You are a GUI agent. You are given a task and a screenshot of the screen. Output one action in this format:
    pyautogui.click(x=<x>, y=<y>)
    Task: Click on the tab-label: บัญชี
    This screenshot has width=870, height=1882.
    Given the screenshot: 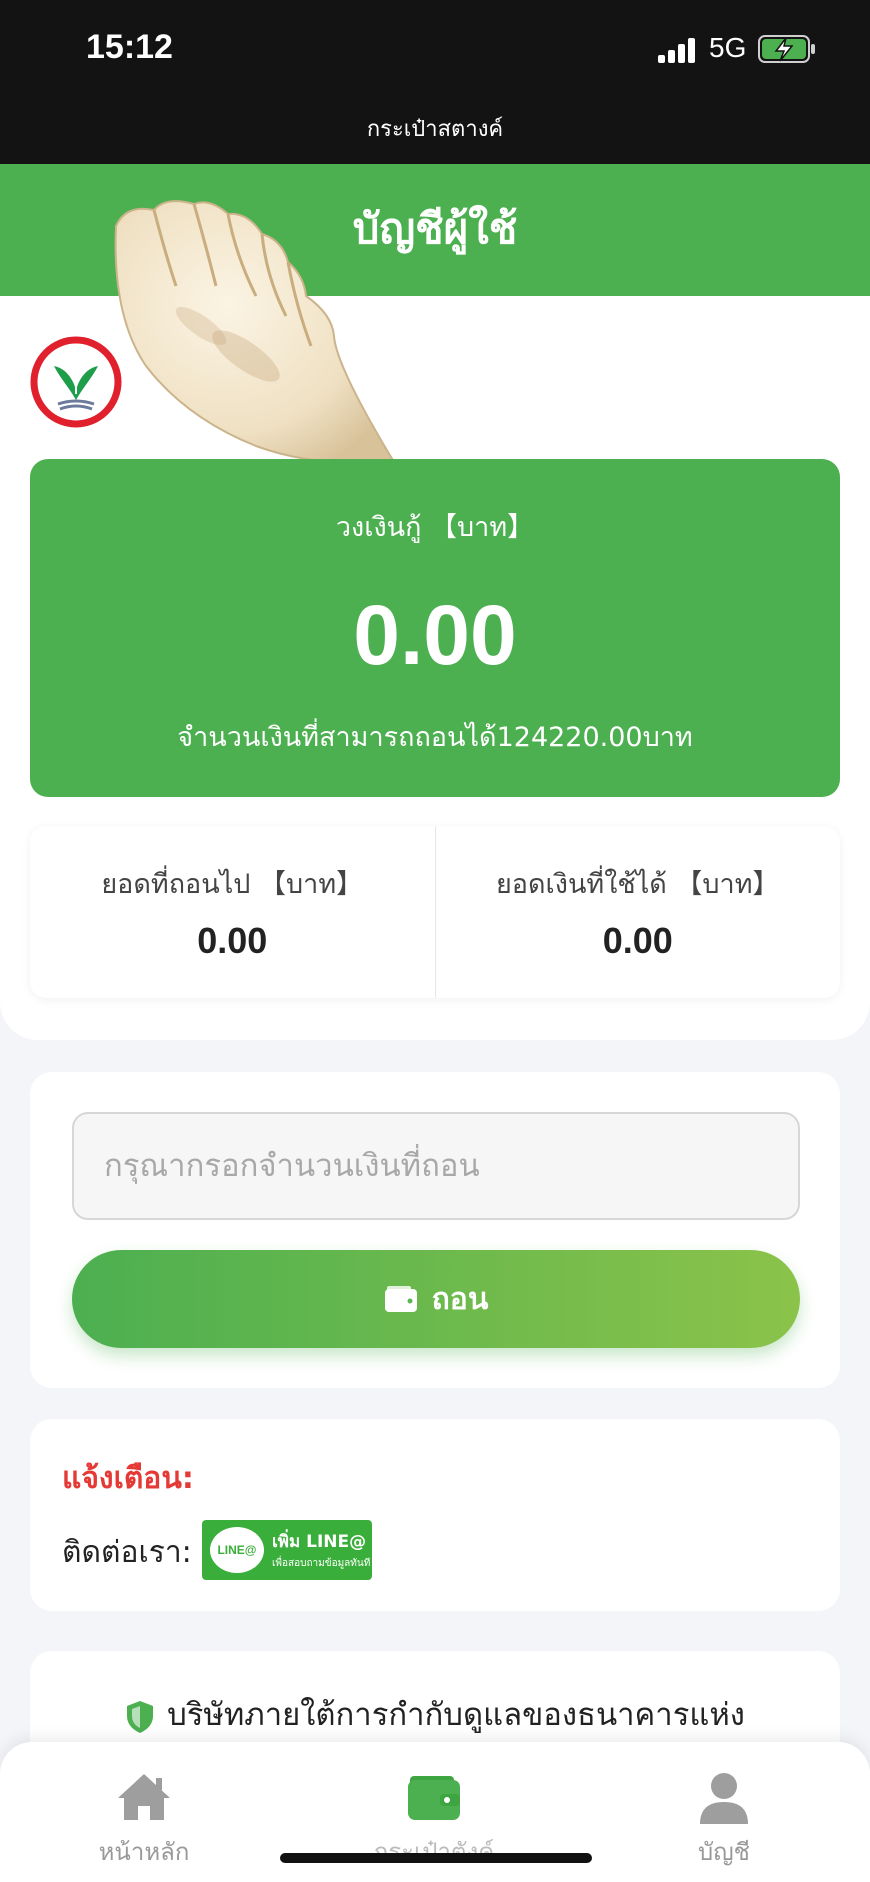 What is the action you would take?
    pyautogui.click(x=724, y=1852)
    